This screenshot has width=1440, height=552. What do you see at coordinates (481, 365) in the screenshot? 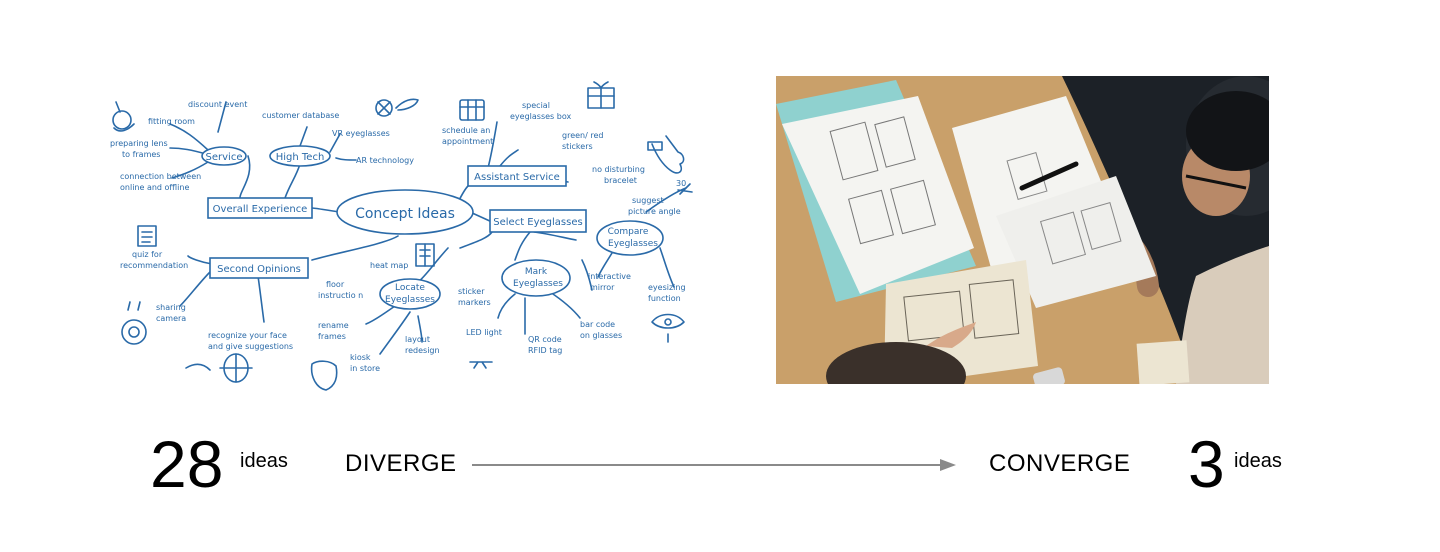
I see `doodle-led-light-icon` at bounding box center [481, 365].